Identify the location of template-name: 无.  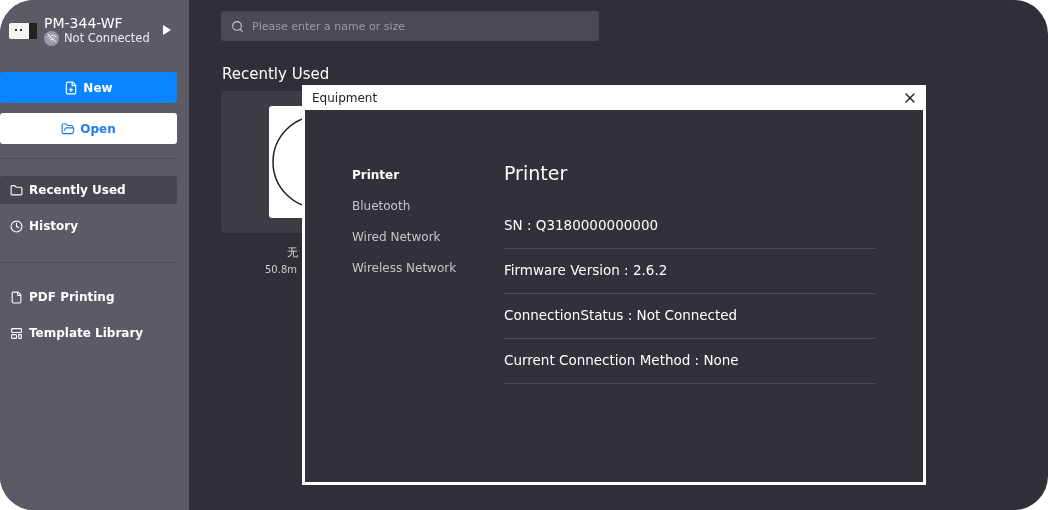
(292, 252).